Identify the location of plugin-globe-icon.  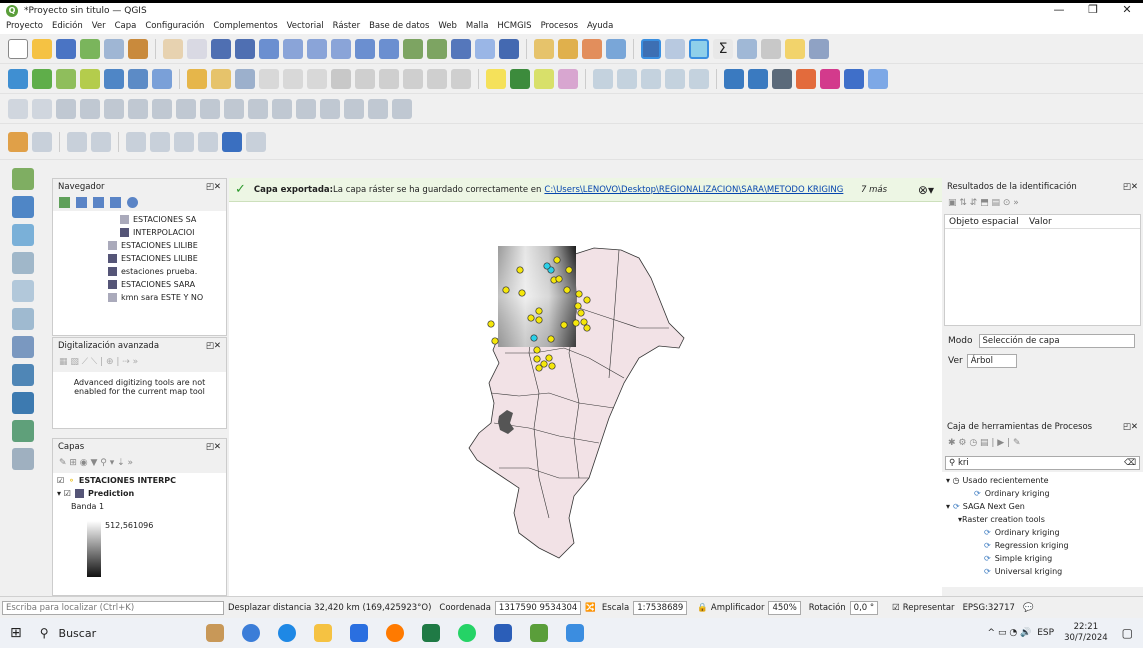
(734, 78).